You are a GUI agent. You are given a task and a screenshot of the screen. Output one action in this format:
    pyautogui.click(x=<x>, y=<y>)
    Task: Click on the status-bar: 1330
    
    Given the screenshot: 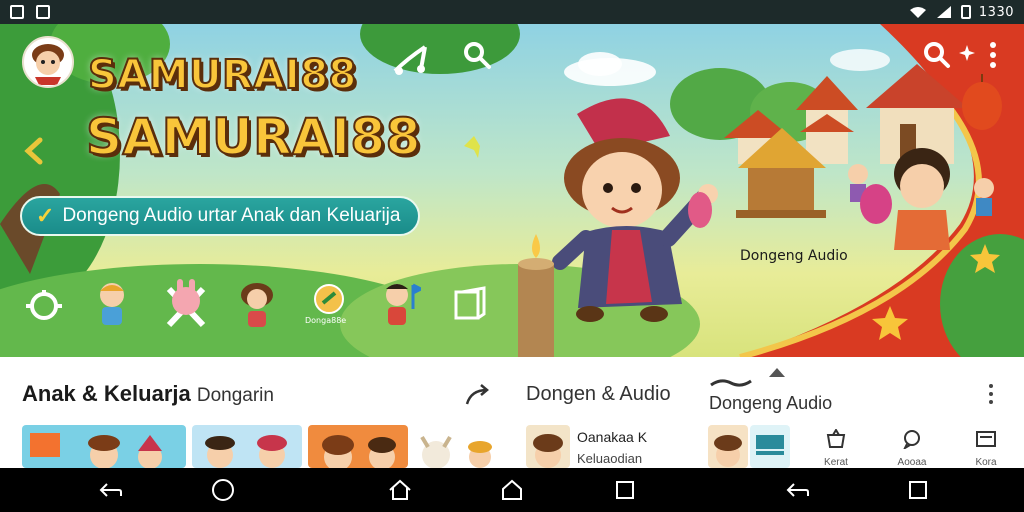 What is the action you would take?
    pyautogui.click(x=512, y=12)
    